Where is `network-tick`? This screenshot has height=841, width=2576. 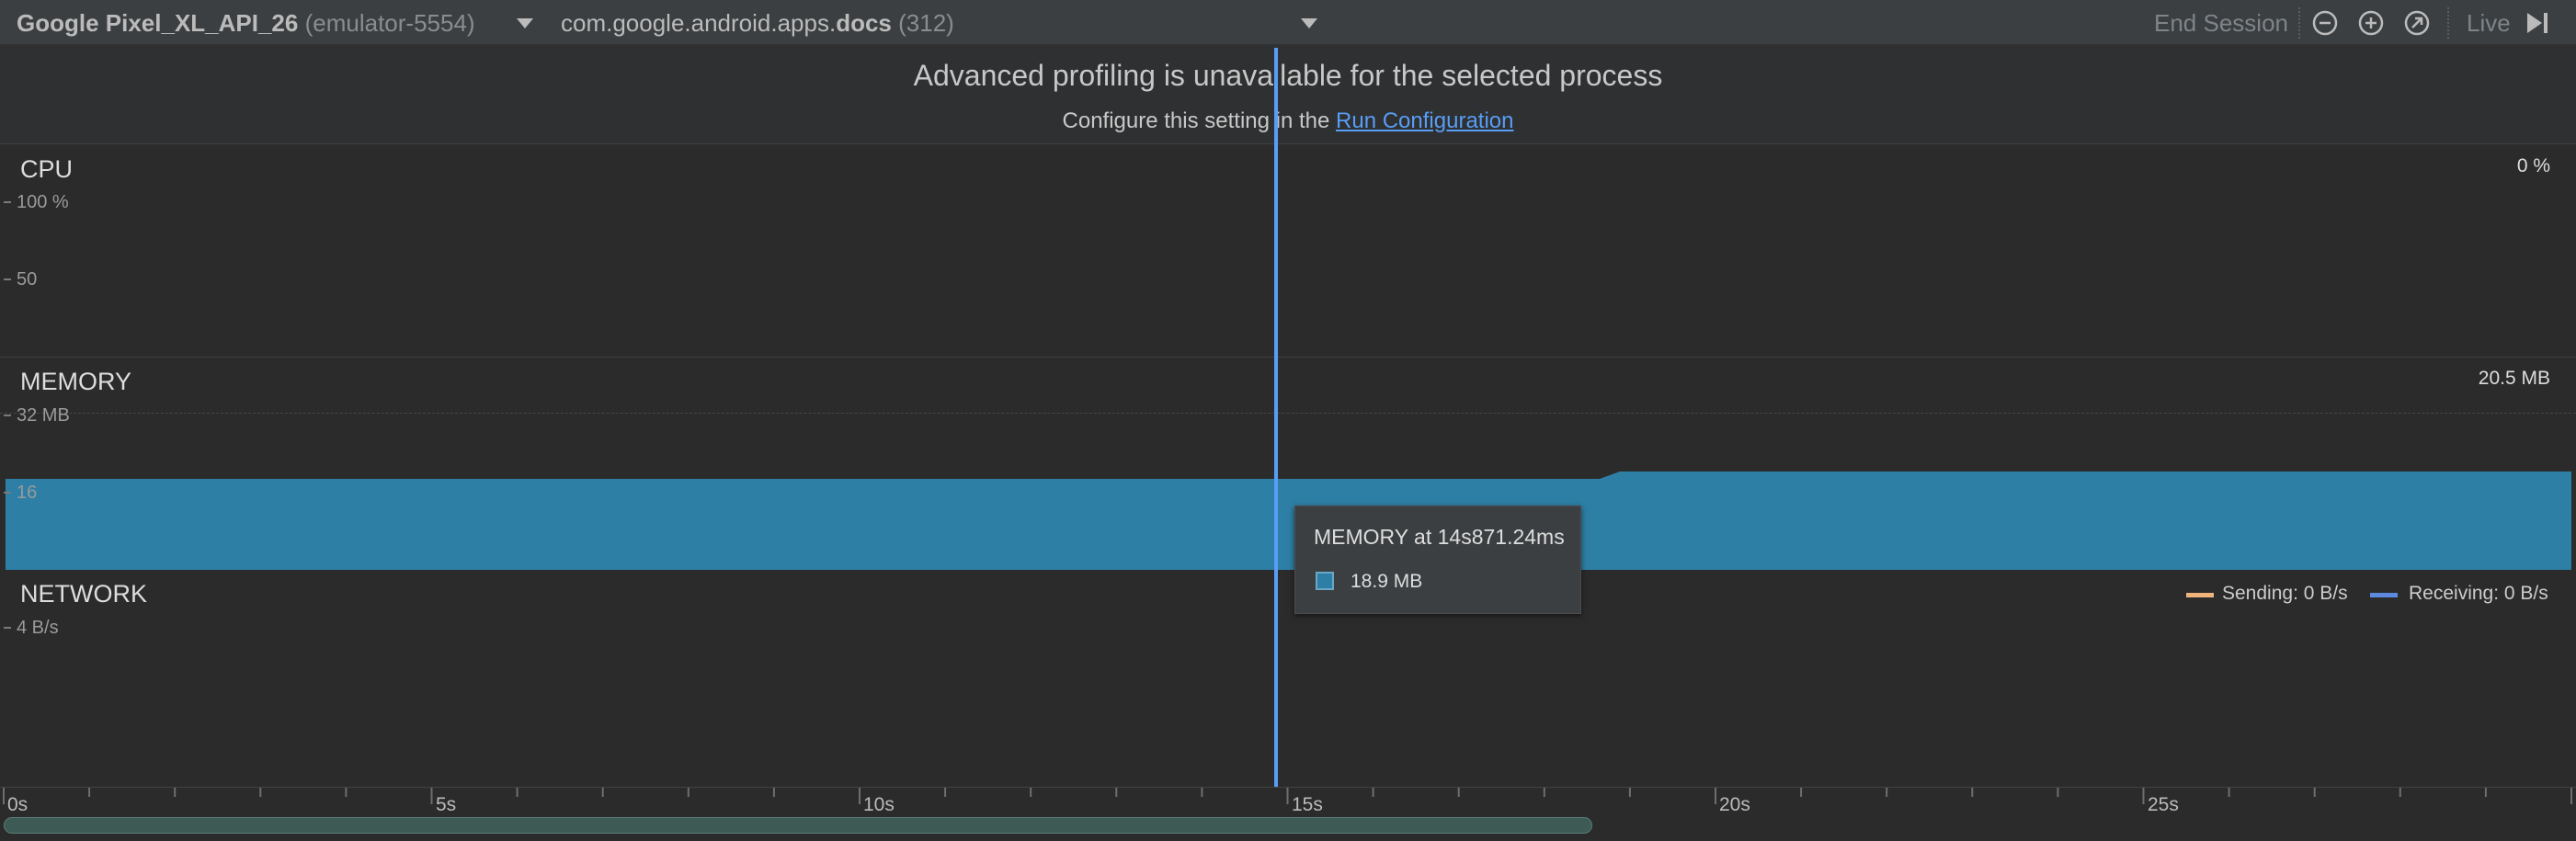 network-tick is located at coordinates (7, 628).